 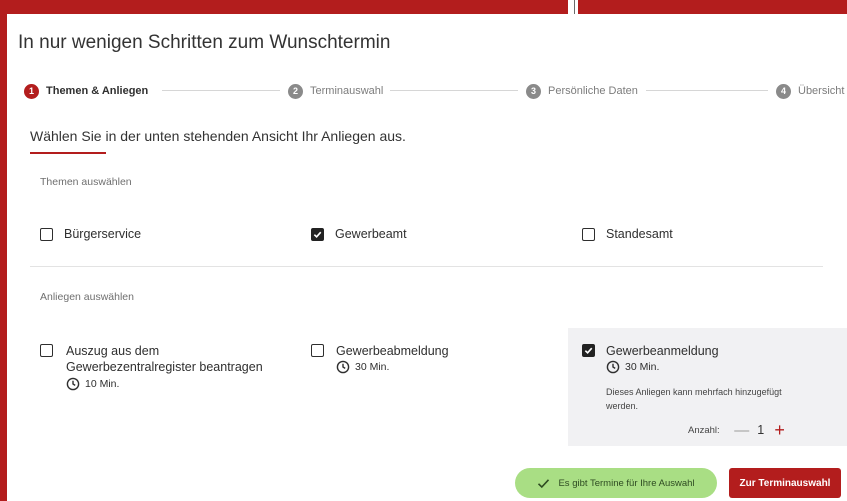 What do you see at coordinates (704, 430) in the screenshot?
I see `quantity-label: Anzahl:` at bounding box center [704, 430].